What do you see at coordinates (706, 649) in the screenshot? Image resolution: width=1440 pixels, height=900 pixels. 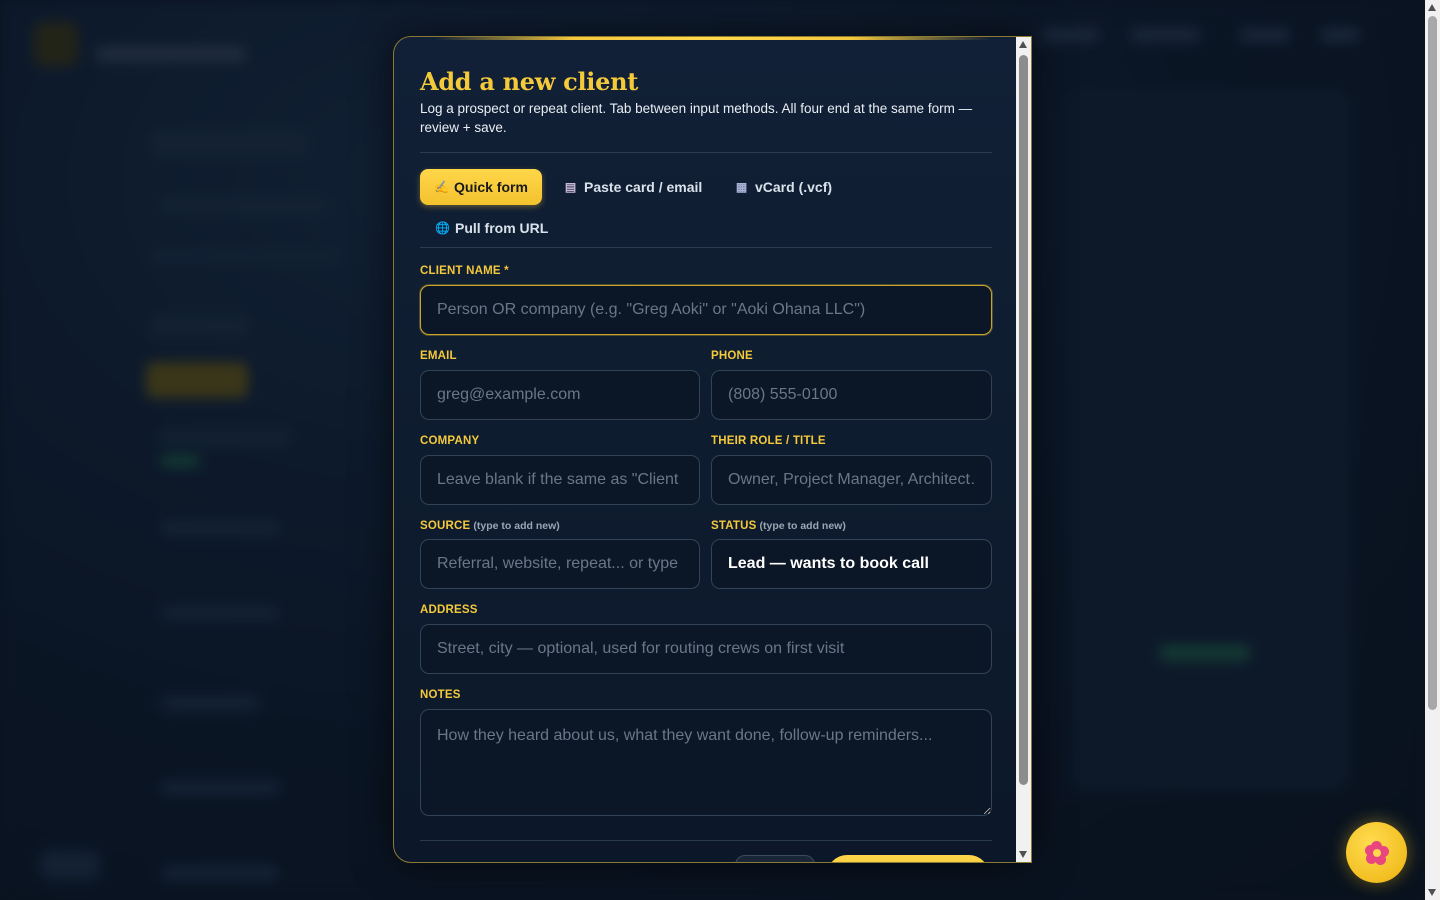 I see `address-input` at bounding box center [706, 649].